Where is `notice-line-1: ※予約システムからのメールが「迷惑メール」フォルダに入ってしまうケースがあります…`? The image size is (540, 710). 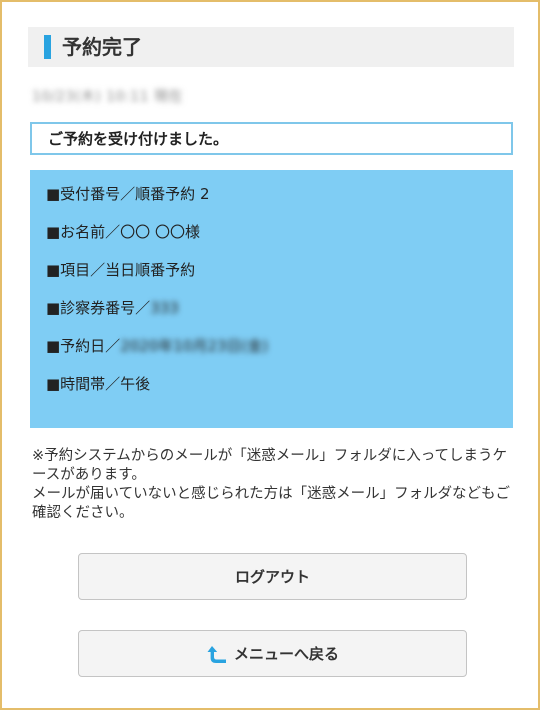 notice-line-1: ※予約システムからのメールが「迷惑メール」フォルダに入ってしまうケースがあります… is located at coordinates (269, 465).